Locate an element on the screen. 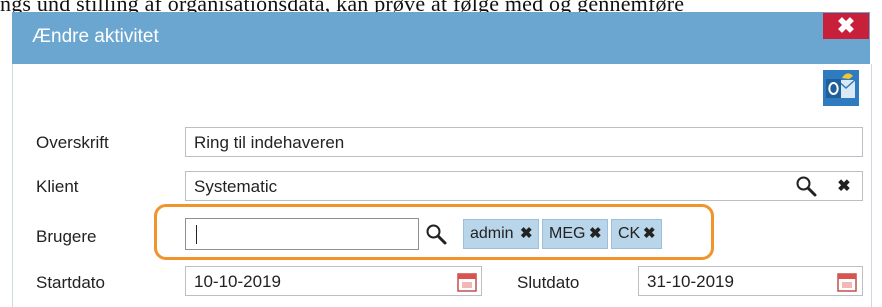 This screenshot has height=307, width=882. slutdato-field: 31-10-2019 is located at coordinates (750, 281).